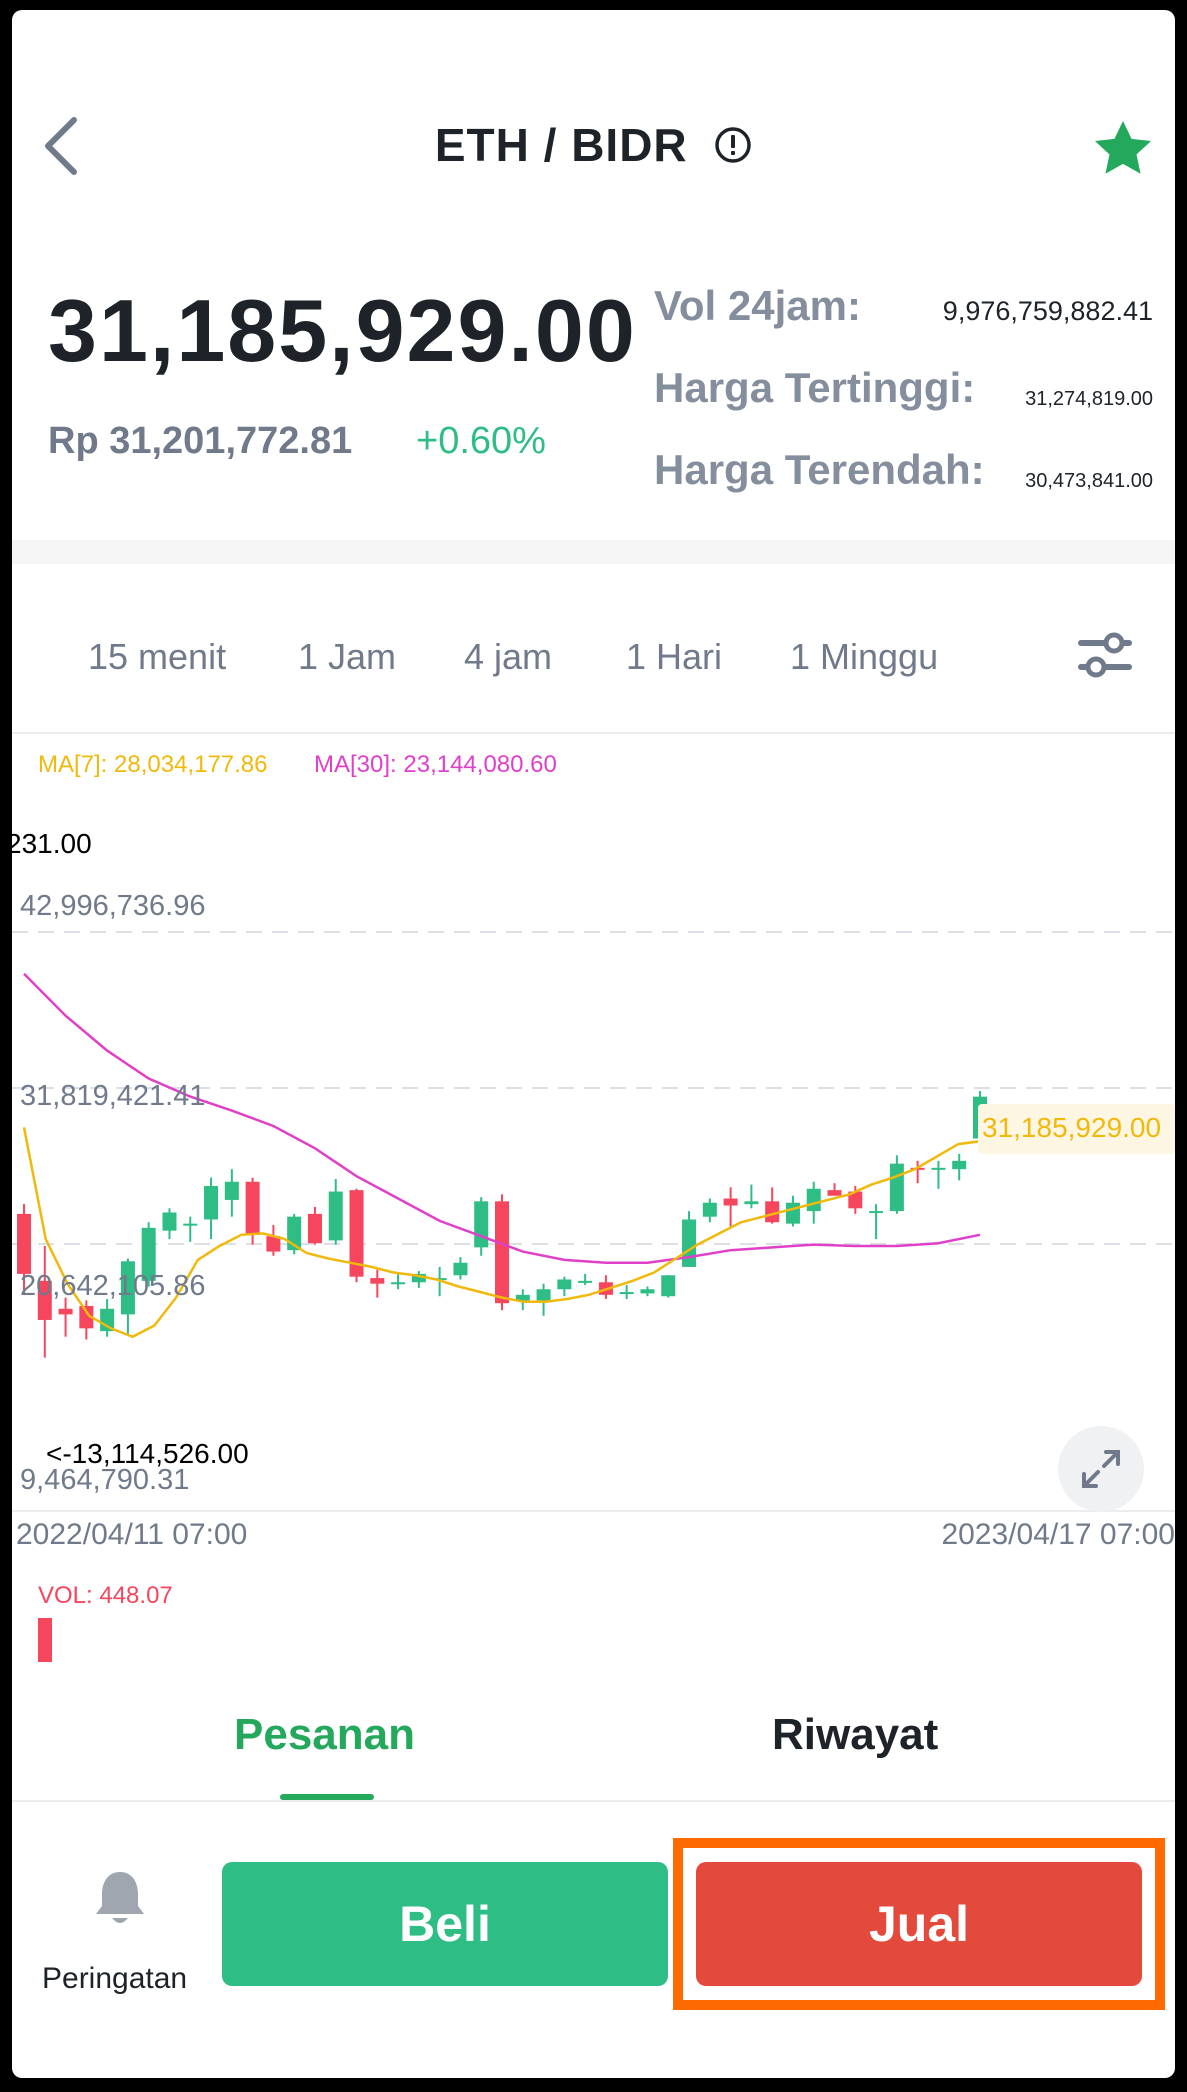 The height and width of the screenshot is (2092, 1187). What do you see at coordinates (347, 657) in the screenshot?
I see `interval-1h: 1 Jam` at bounding box center [347, 657].